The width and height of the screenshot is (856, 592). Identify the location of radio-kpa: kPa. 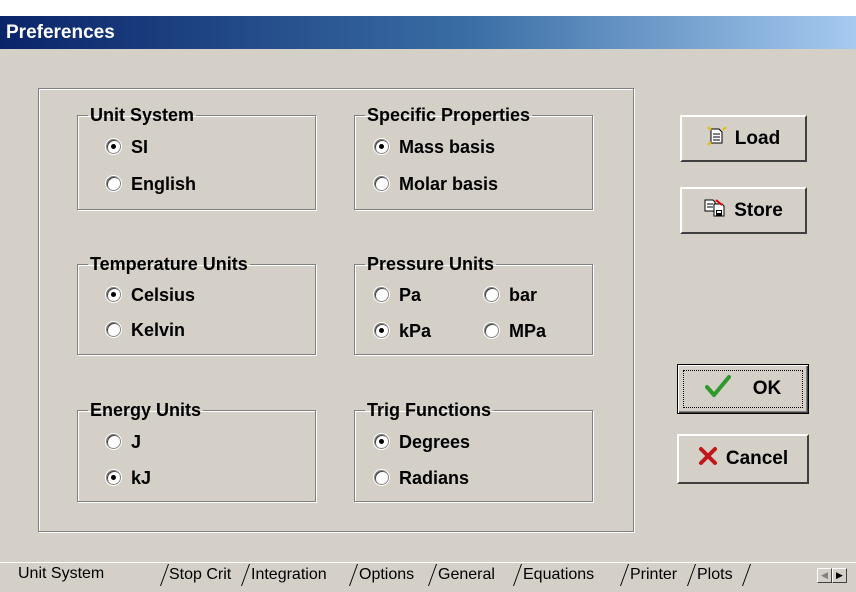
(402, 331).